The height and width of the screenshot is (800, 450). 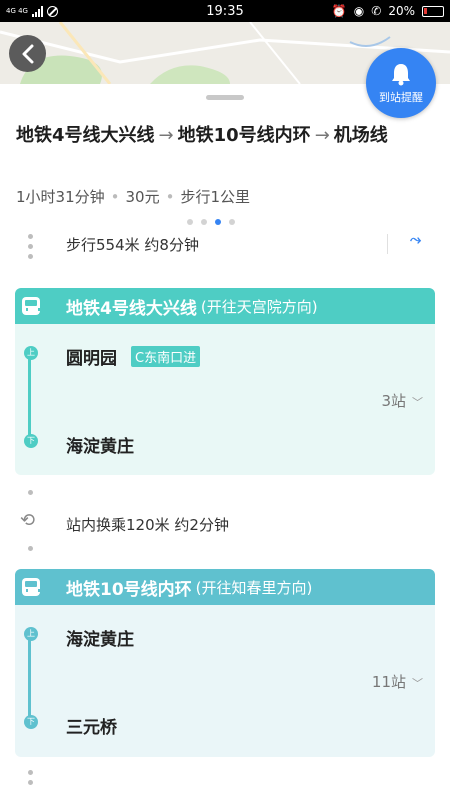 I want to click on walk-step: 步行554米 约8分钟 ⤳, so click(x=225, y=253).